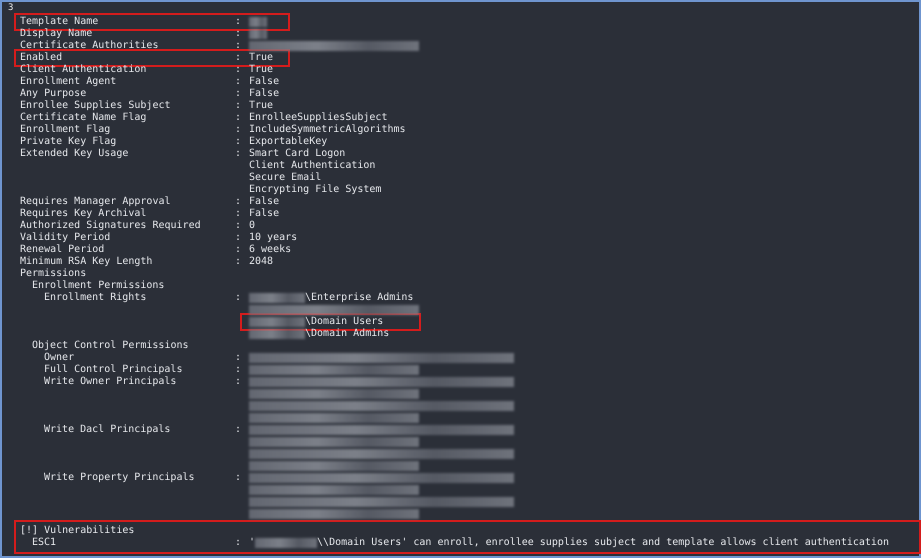 This screenshot has width=921, height=558. What do you see at coordinates (66, 238) in the screenshot?
I see `field-label: Validity Period` at bounding box center [66, 238].